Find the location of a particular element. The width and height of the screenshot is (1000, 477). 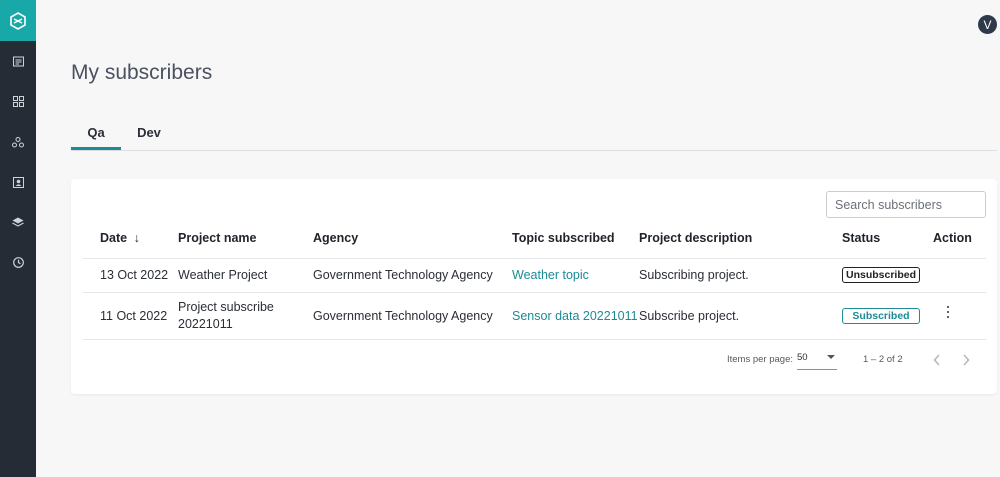

sidebar is located at coordinates (18, 238).